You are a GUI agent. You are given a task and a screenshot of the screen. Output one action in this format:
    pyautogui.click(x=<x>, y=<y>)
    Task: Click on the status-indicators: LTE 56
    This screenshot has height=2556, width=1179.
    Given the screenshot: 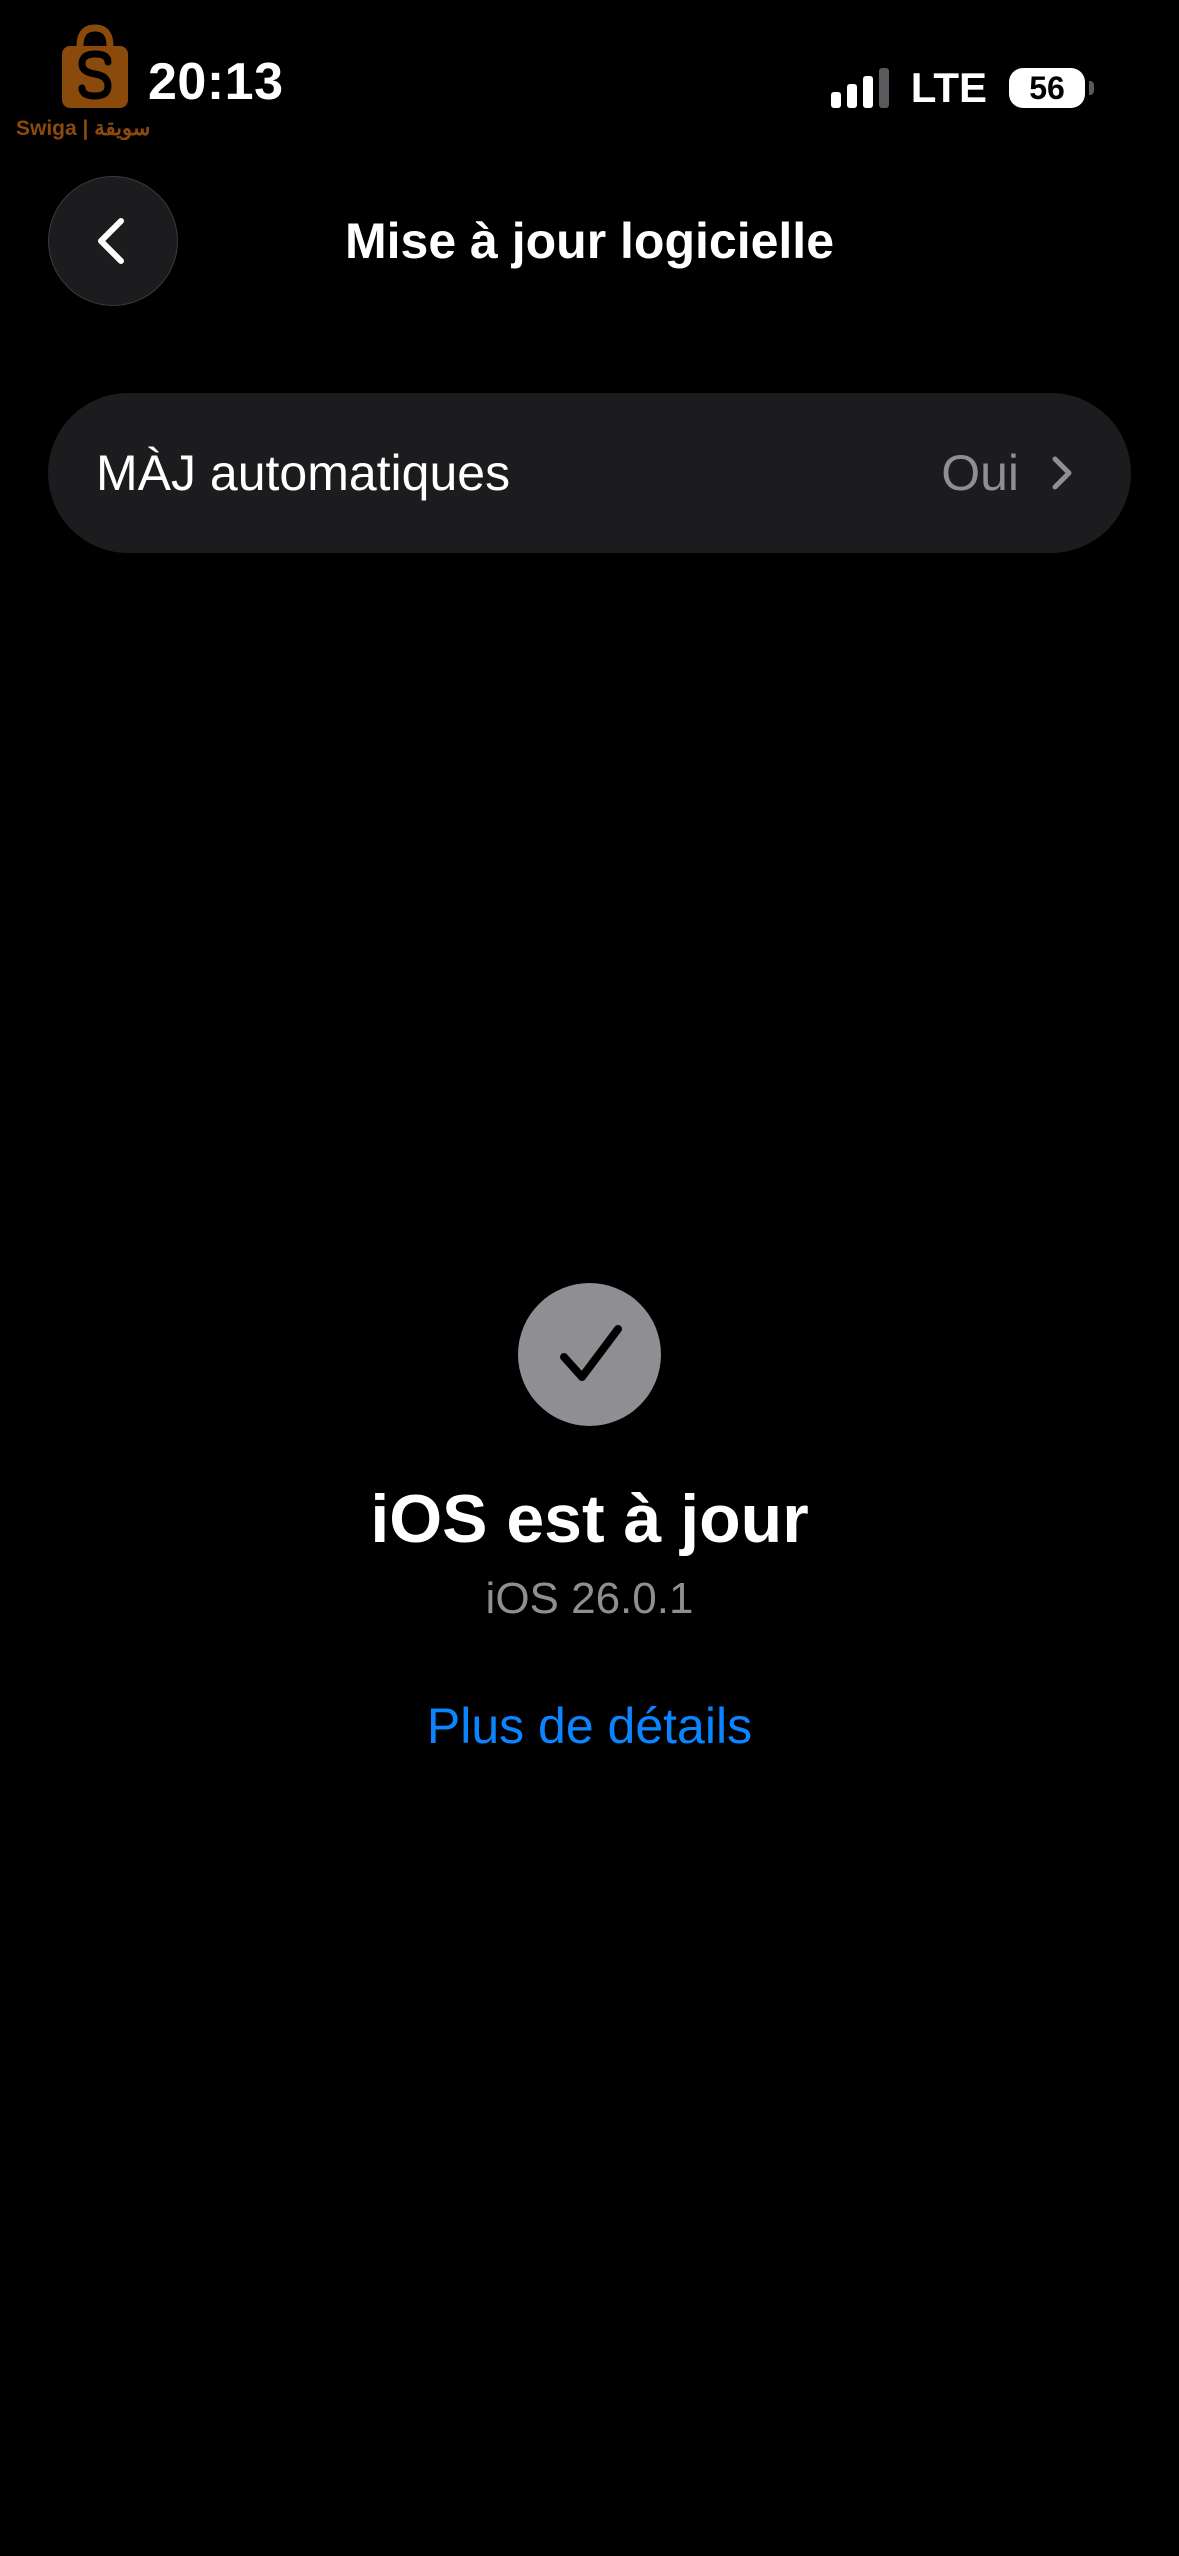 What is the action you would take?
    pyautogui.click(x=962, y=88)
    